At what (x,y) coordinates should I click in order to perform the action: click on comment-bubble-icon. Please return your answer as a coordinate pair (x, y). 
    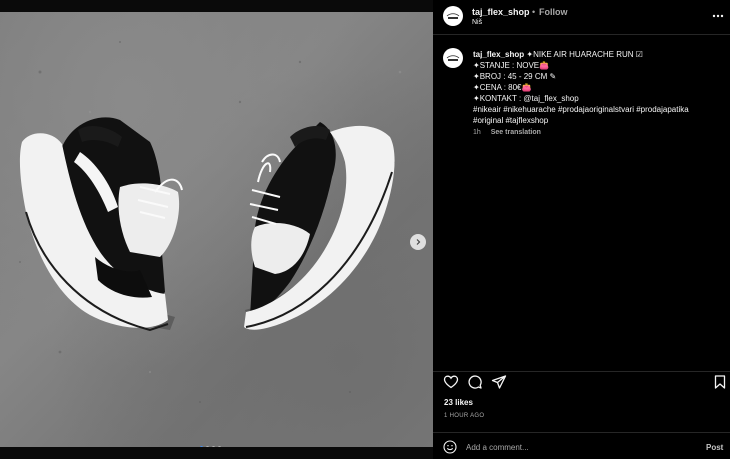
    Looking at the image, I should click on (475, 382).